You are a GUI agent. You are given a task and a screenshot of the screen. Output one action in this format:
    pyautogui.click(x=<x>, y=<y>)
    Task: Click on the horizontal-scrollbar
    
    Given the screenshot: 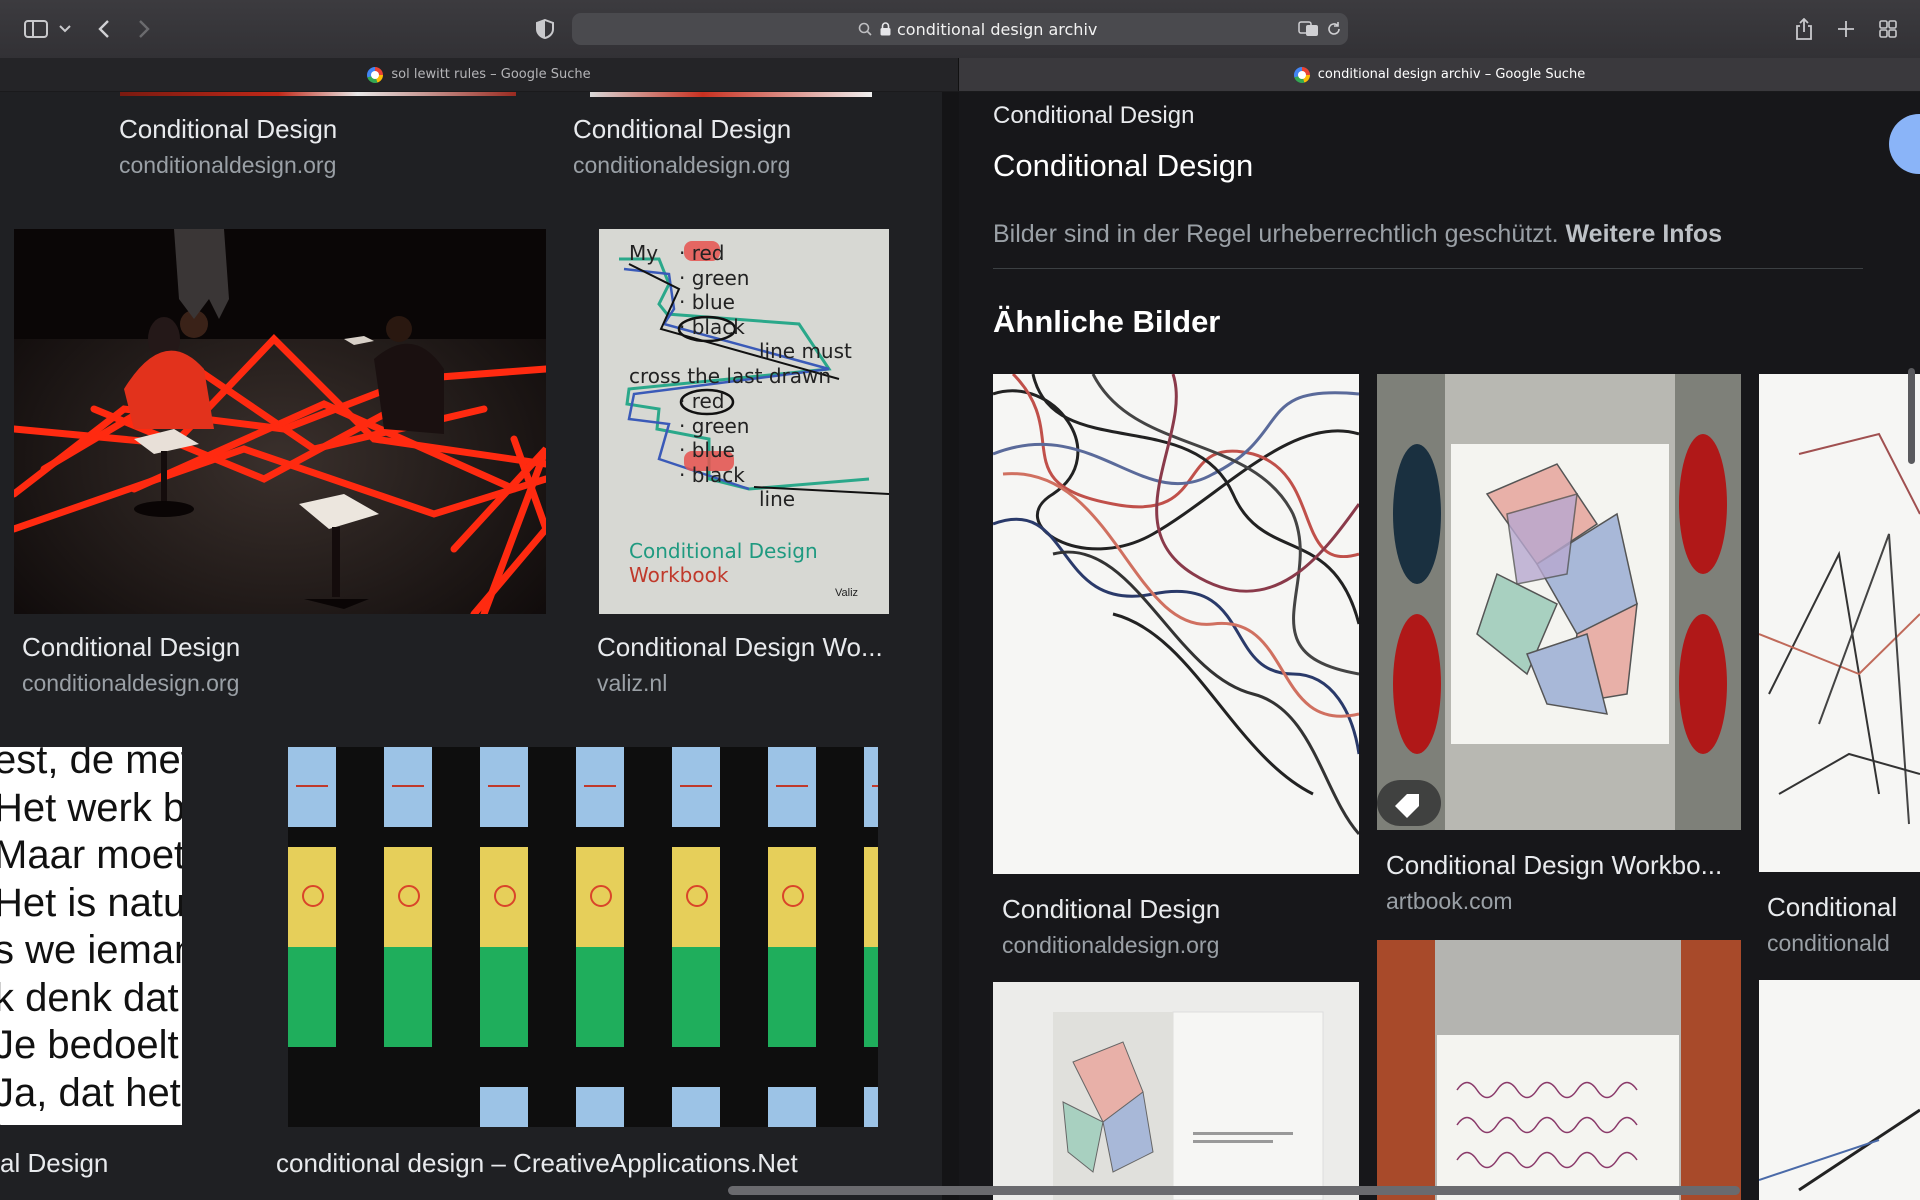 What is the action you would take?
    pyautogui.click(x=1234, y=1190)
    